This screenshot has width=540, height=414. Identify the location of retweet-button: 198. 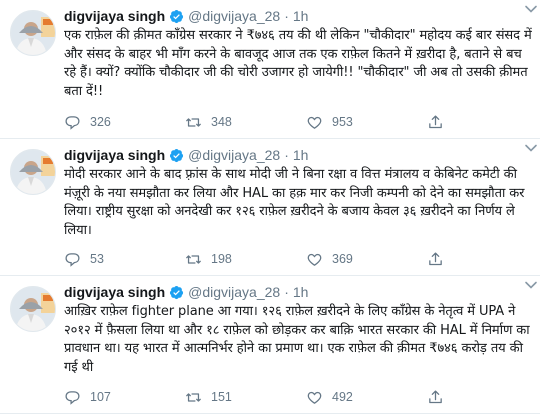
(245, 259).